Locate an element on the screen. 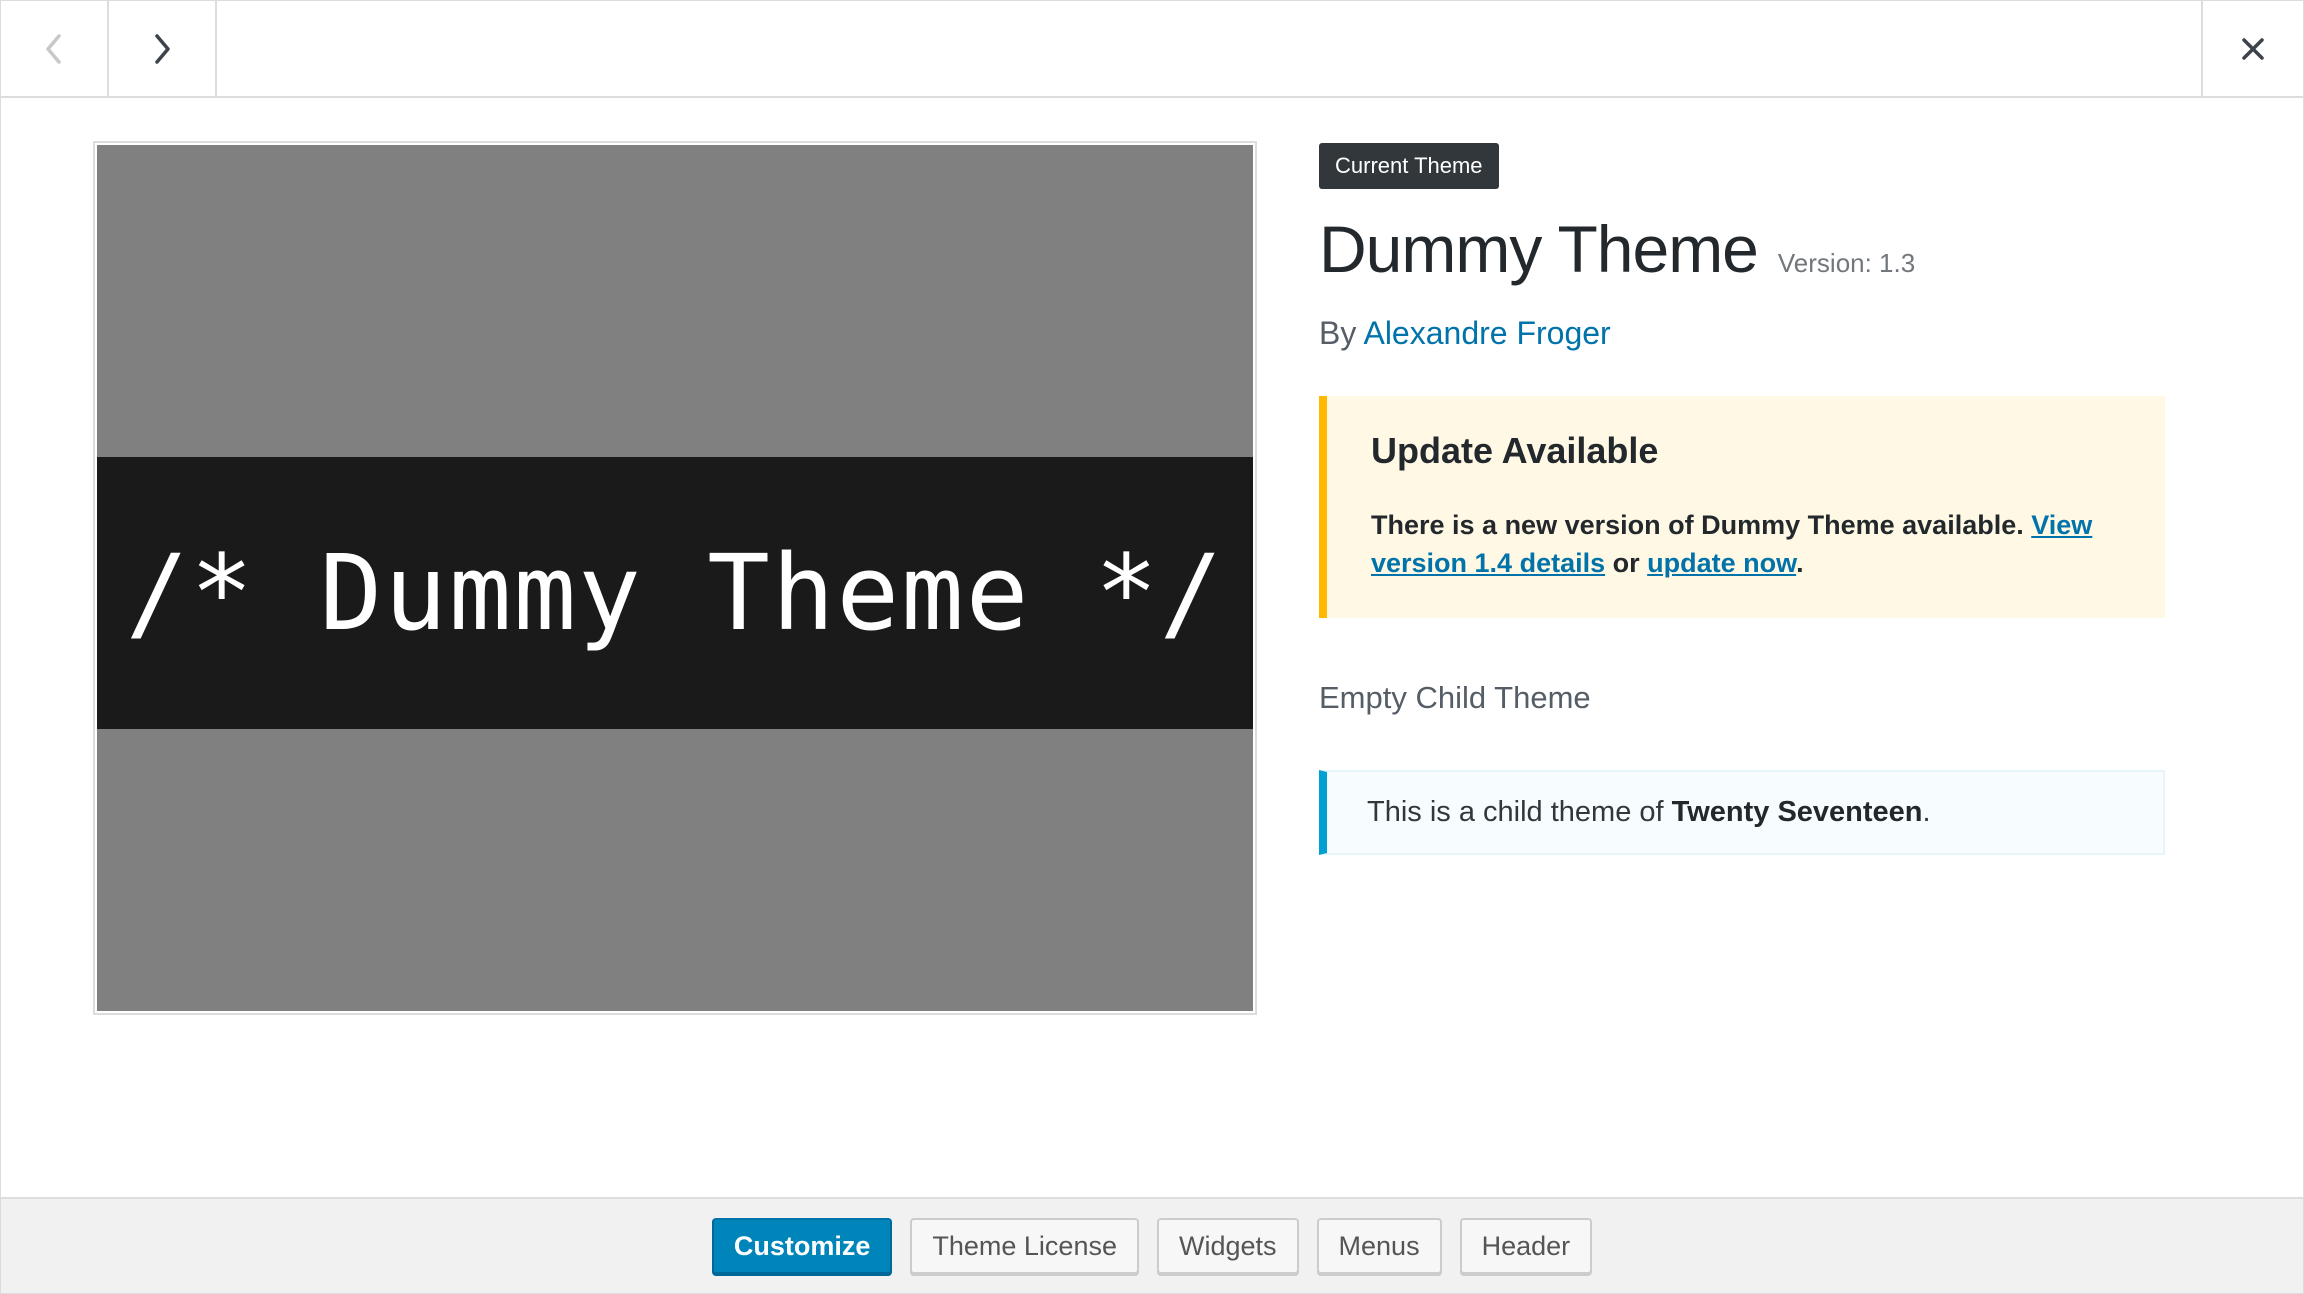 The height and width of the screenshot is (1294, 2304). author-prefix: By is located at coordinates (1338, 333).